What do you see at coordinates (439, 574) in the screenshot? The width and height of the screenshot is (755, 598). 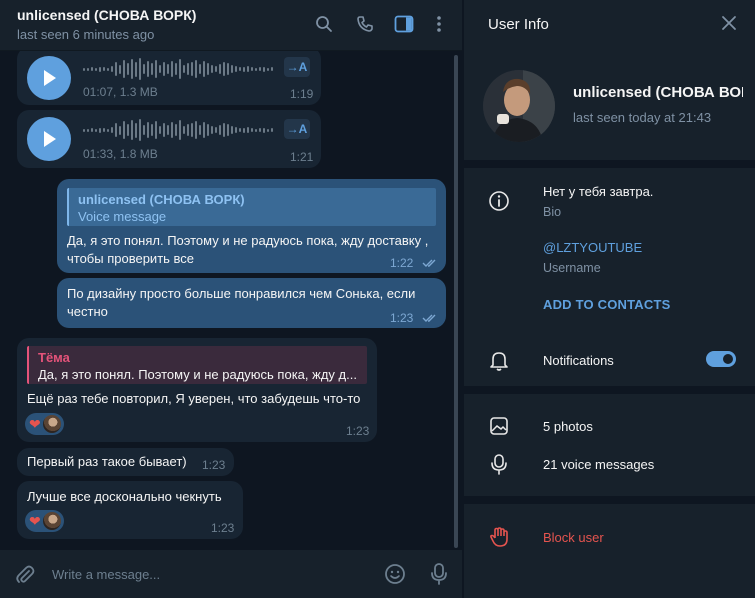 I see `microphone-icon` at bounding box center [439, 574].